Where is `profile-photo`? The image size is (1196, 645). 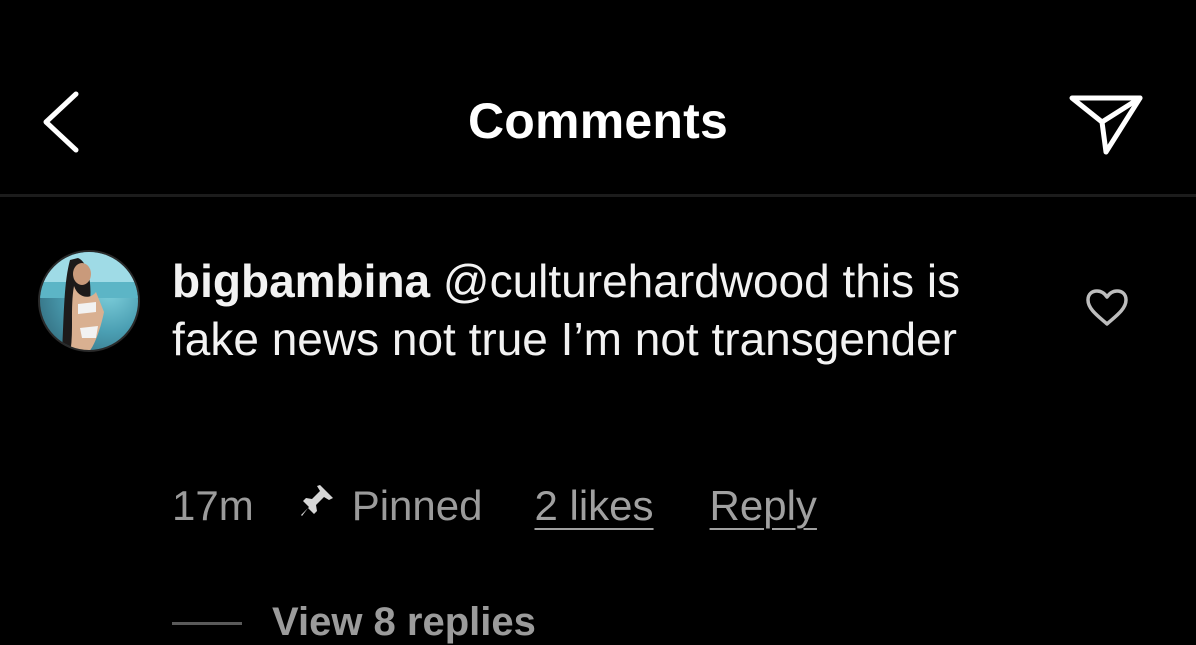 profile-photo is located at coordinates (89, 301).